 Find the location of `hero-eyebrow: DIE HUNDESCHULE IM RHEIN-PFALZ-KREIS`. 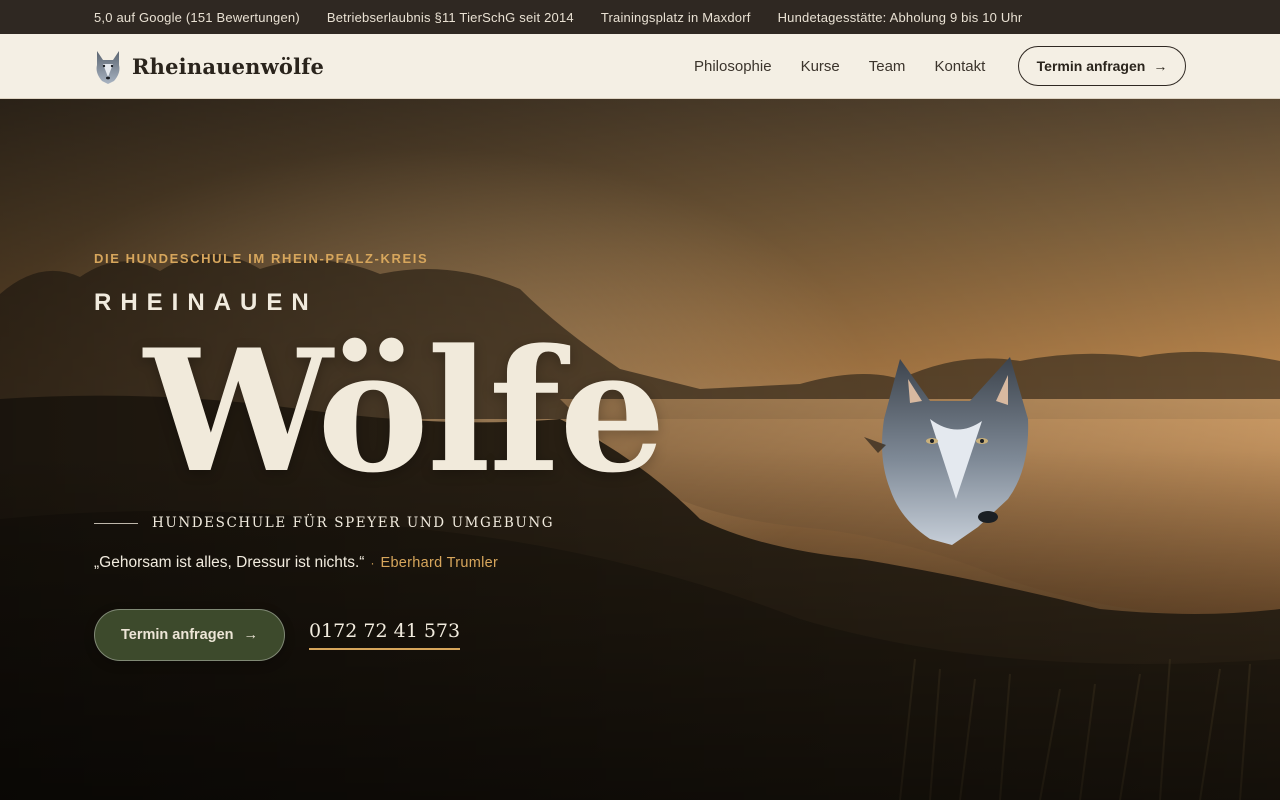

hero-eyebrow: DIE HUNDESCHULE IM RHEIN-PFALZ-KREIS is located at coordinates (261, 258).